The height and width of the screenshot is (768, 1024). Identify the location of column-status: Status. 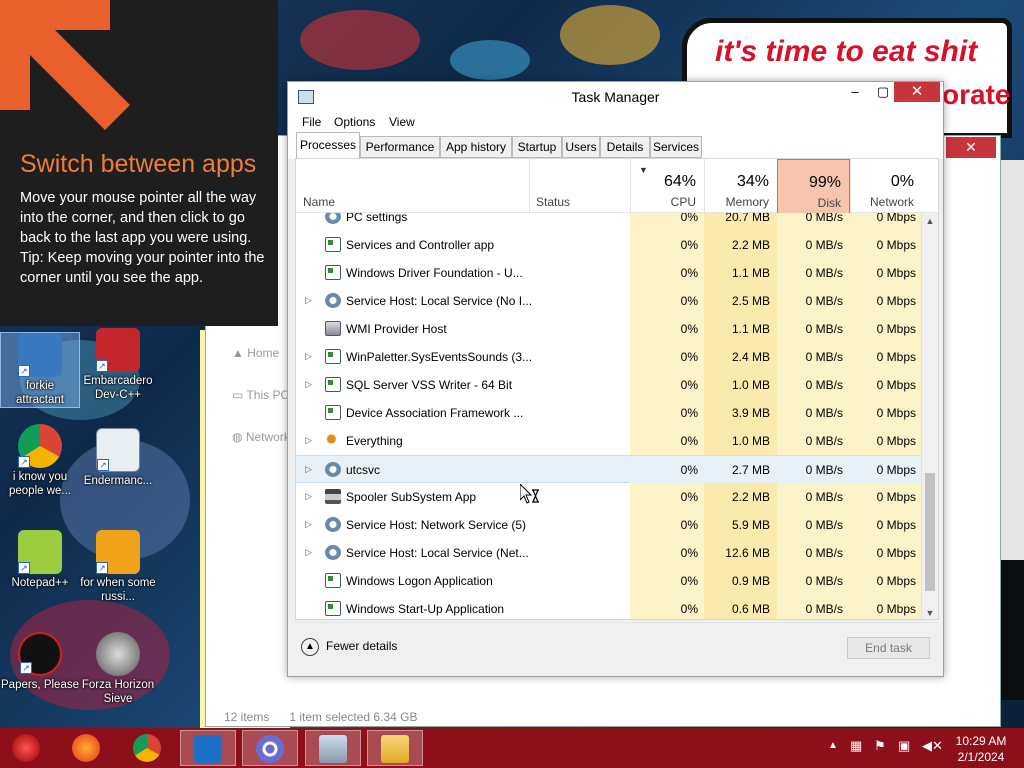
(579, 186).